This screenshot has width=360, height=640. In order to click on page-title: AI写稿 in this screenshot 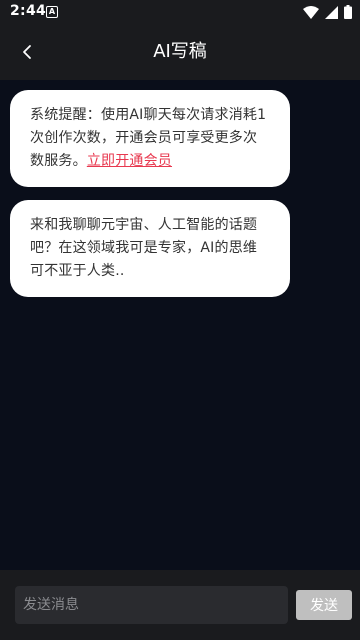, I will do `click(180, 51)`.